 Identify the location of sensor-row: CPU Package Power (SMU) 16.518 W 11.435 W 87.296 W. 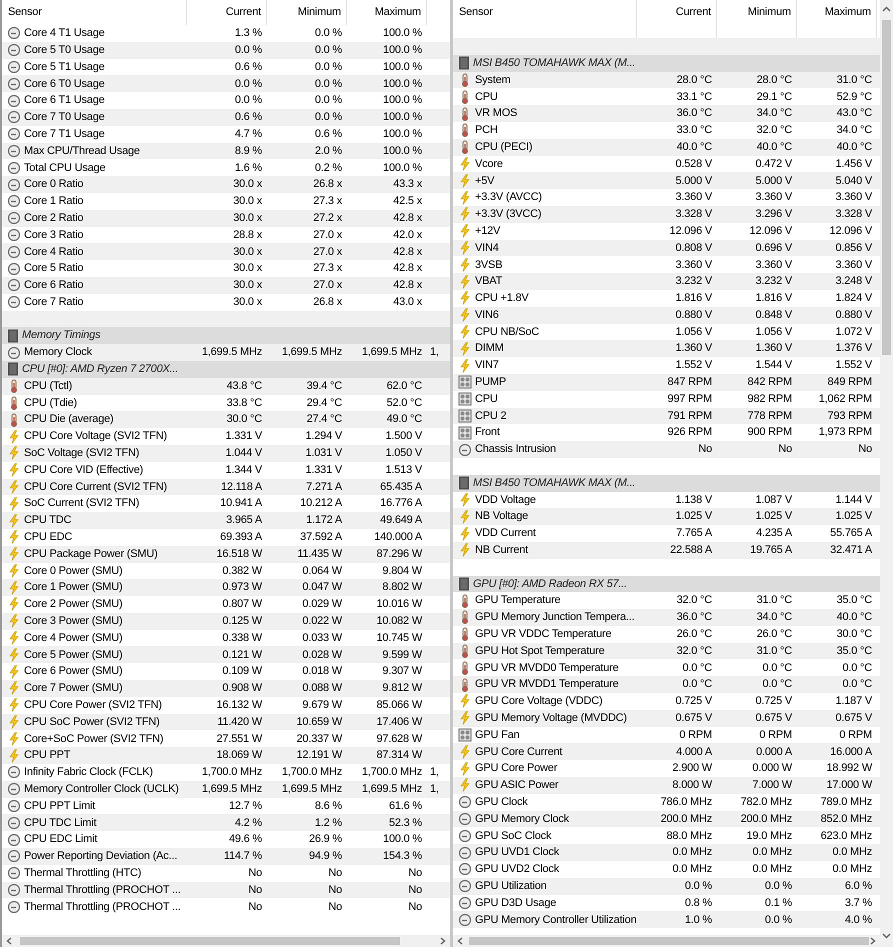
(226, 554).